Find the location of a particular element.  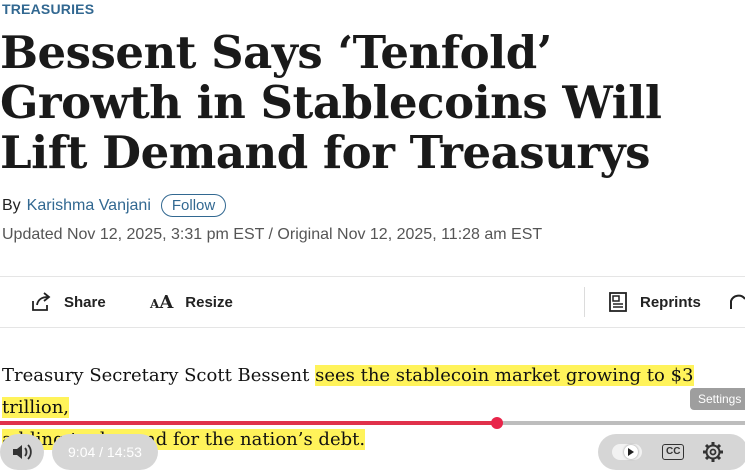

progress-fill is located at coordinates (248, 423).